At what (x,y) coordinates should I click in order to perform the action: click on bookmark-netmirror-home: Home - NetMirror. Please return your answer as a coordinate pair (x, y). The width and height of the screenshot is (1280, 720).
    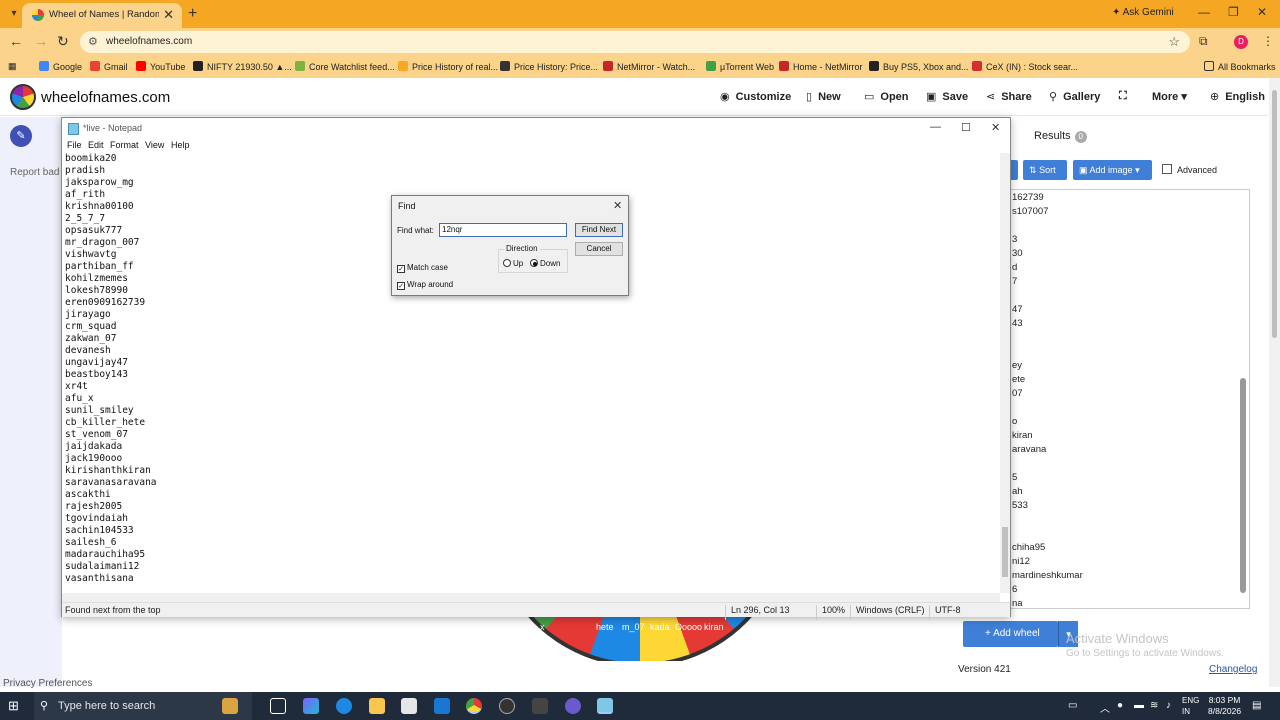
    Looking at the image, I should click on (821, 66).